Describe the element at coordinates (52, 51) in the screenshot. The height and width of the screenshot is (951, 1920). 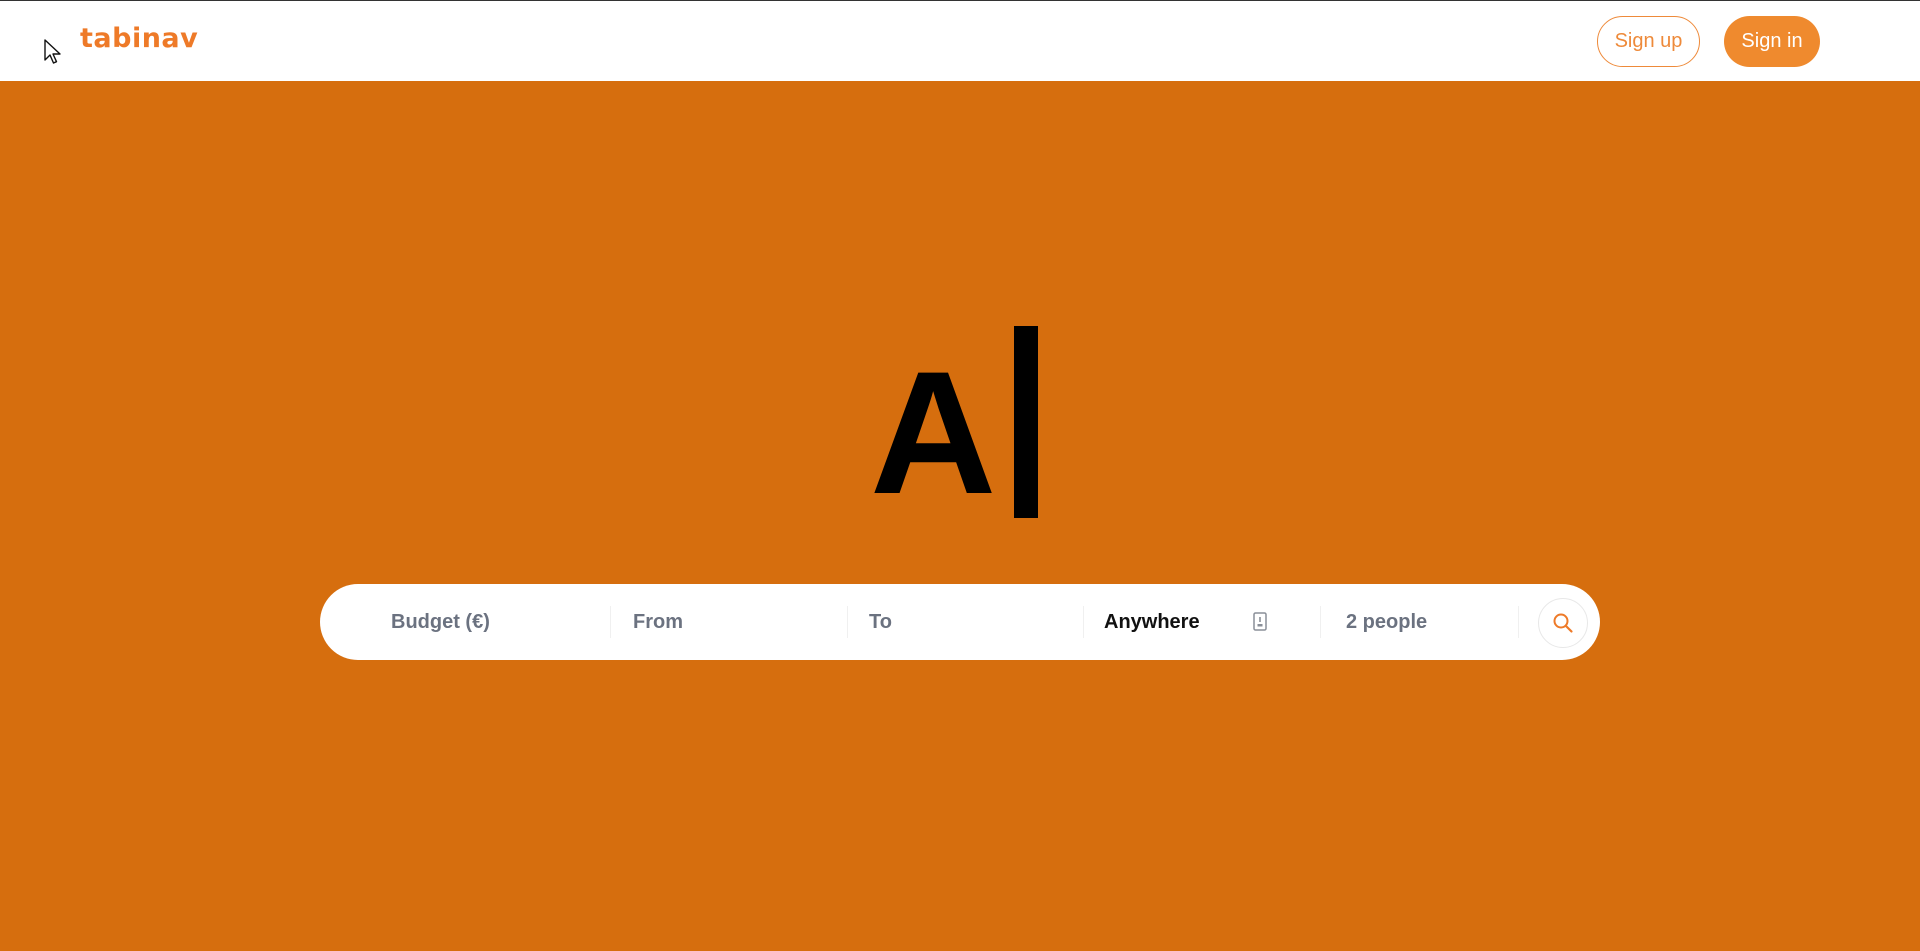
I see `mouse-pointer-icon` at that location.